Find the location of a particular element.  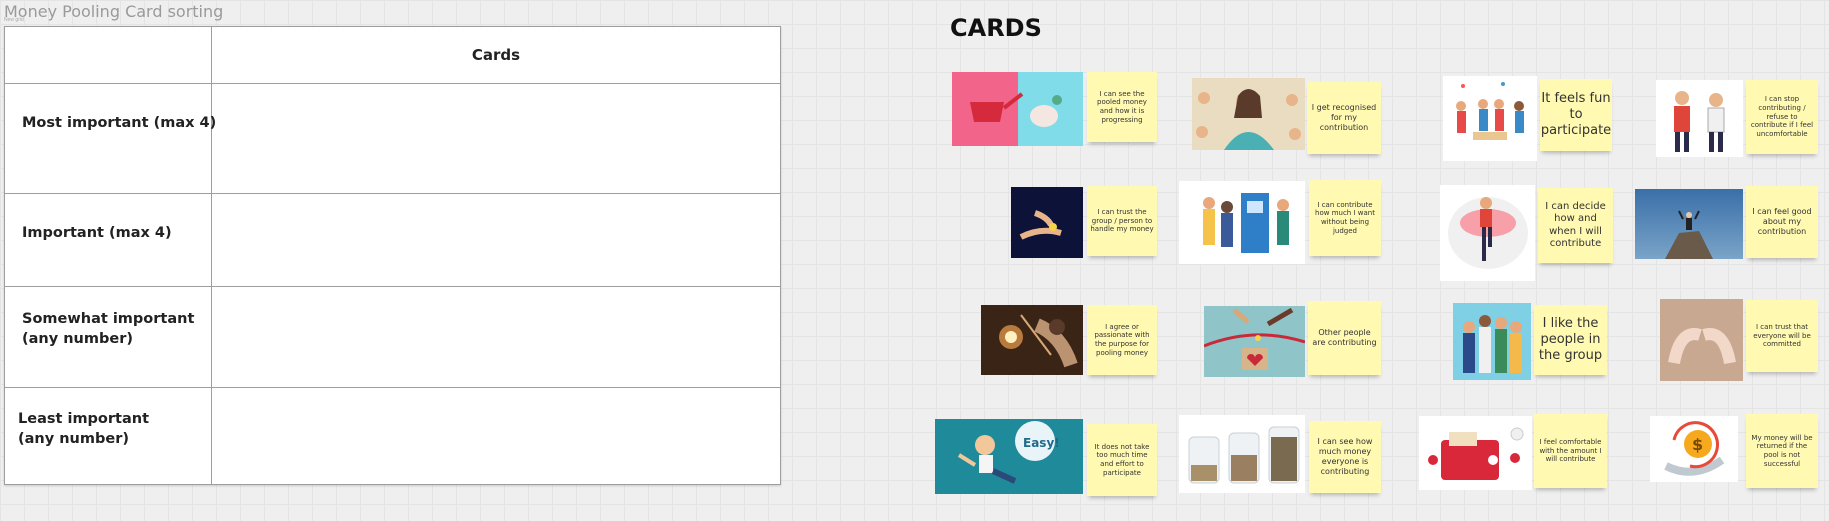

hands-passing-coin-image is located at coordinates (1047, 222).